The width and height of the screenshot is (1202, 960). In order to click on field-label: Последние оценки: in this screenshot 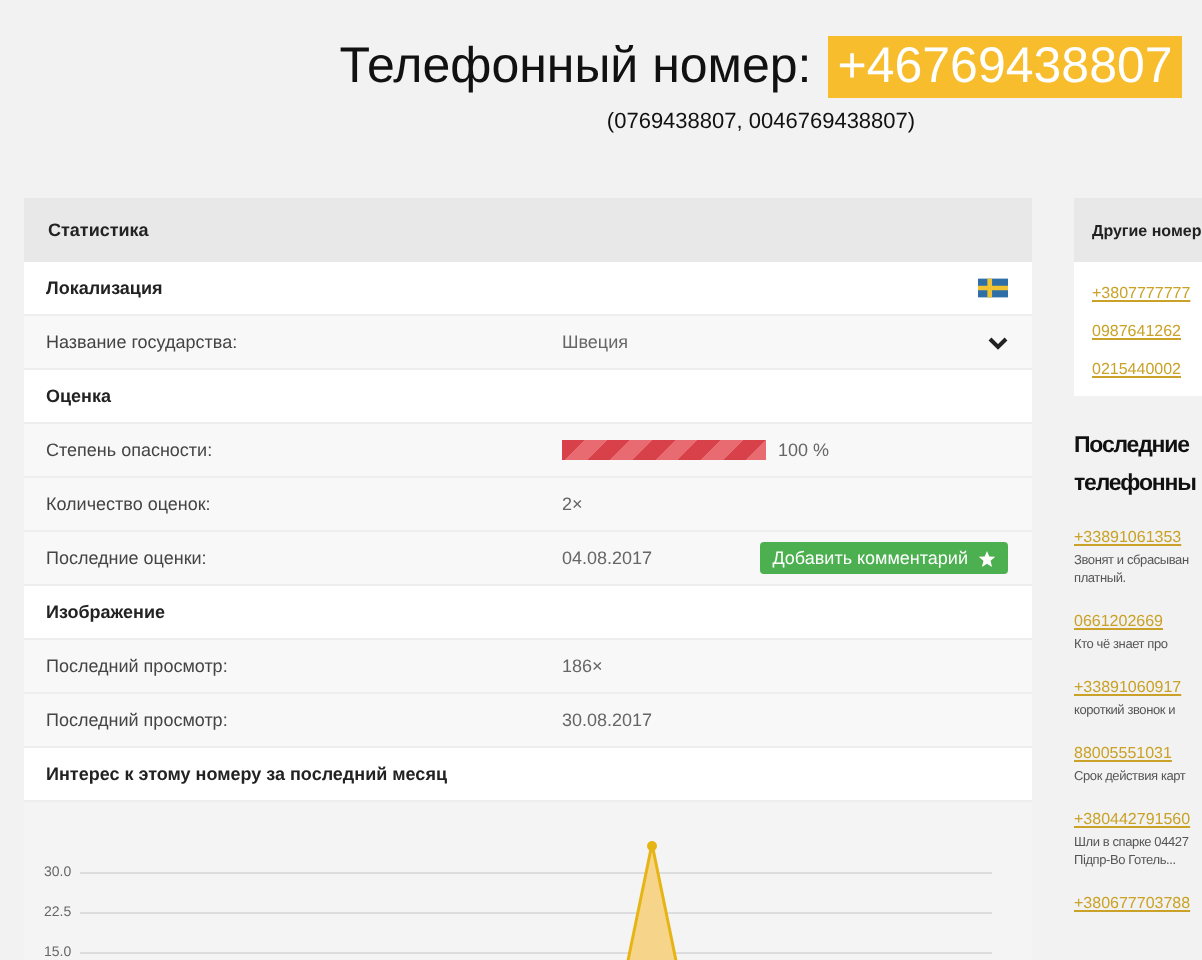, I will do `click(127, 558)`.